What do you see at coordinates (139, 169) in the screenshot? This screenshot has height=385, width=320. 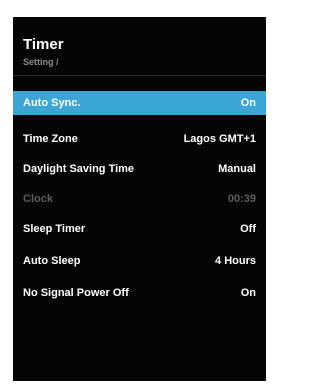 I see `menu-item-daylight-saving-time: Daylight Saving Time Manual` at bounding box center [139, 169].